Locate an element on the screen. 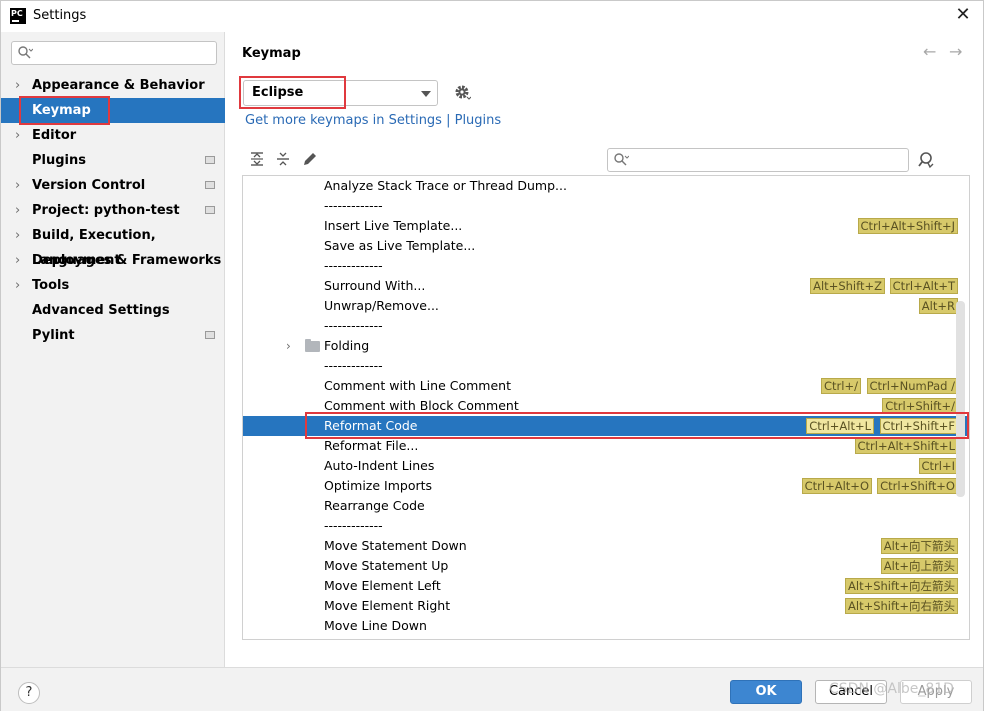 This screenshot has width=984, height=711. action-label: Folding is located at coordinates (347, 345).